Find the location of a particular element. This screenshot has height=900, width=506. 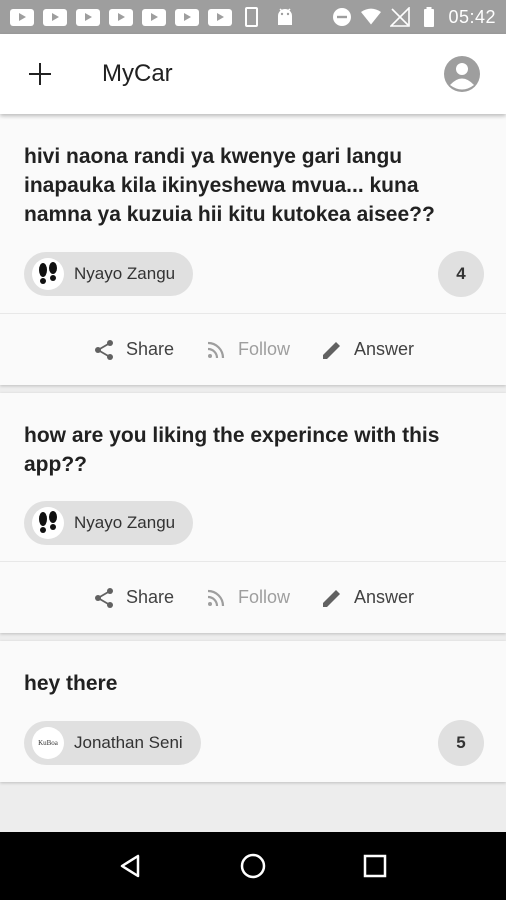

app-title: MyCar is located at coordinates (137, 73).